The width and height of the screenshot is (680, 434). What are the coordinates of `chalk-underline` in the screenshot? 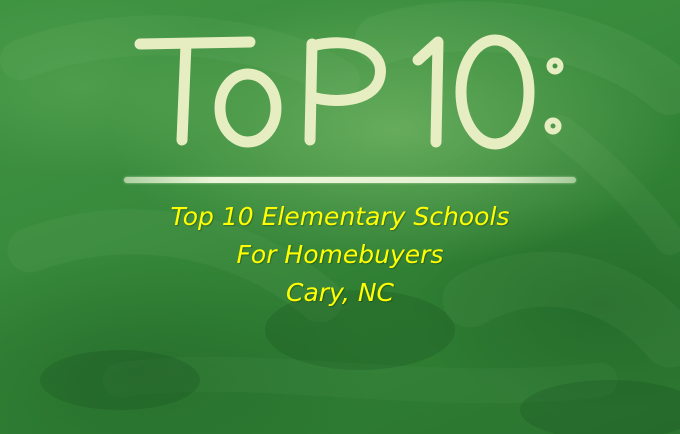 It's located at (350, 180).